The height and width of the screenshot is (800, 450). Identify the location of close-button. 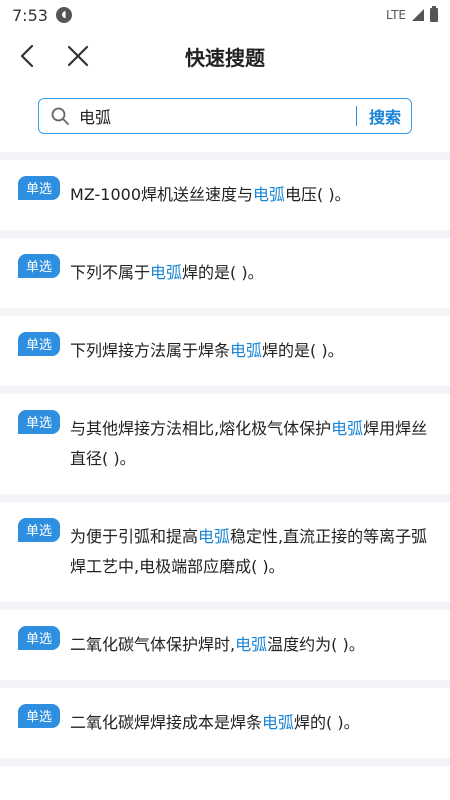
(78, 56).